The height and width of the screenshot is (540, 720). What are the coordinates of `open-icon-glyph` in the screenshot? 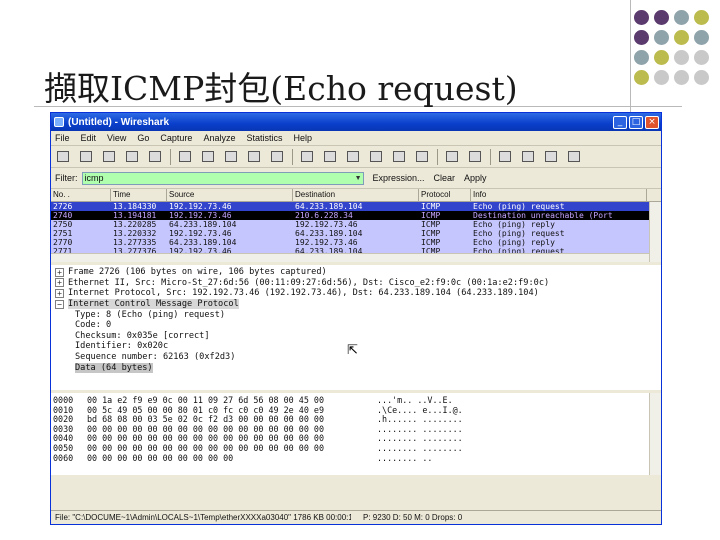 It's located at (184, 156).